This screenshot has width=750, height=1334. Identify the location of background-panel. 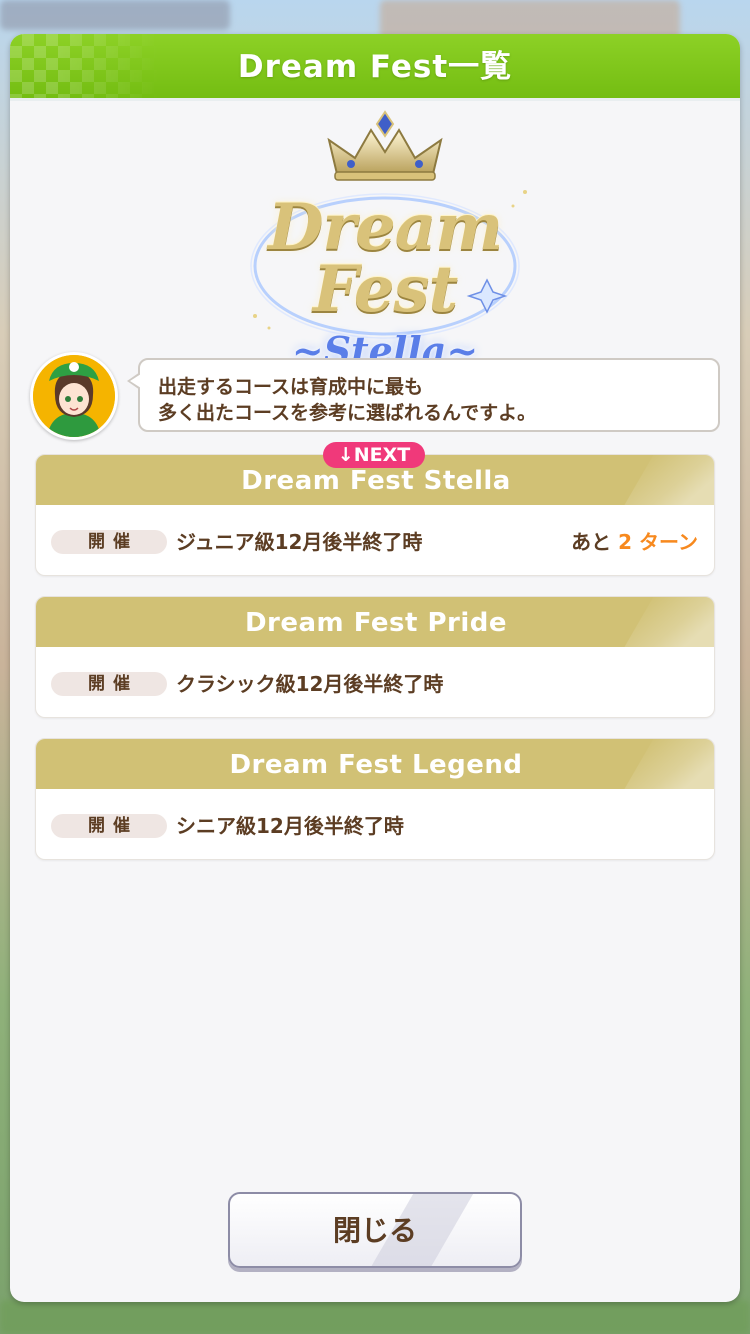
(115, 15).